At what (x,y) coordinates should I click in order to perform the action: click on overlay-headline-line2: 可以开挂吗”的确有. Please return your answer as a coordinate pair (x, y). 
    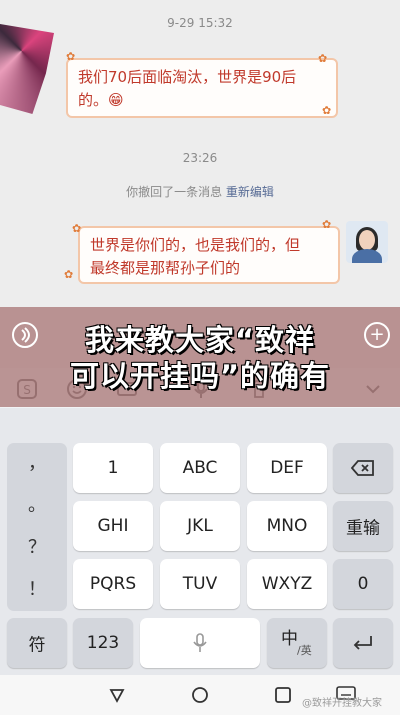
    Looking at the image, I should click on (200, 376).